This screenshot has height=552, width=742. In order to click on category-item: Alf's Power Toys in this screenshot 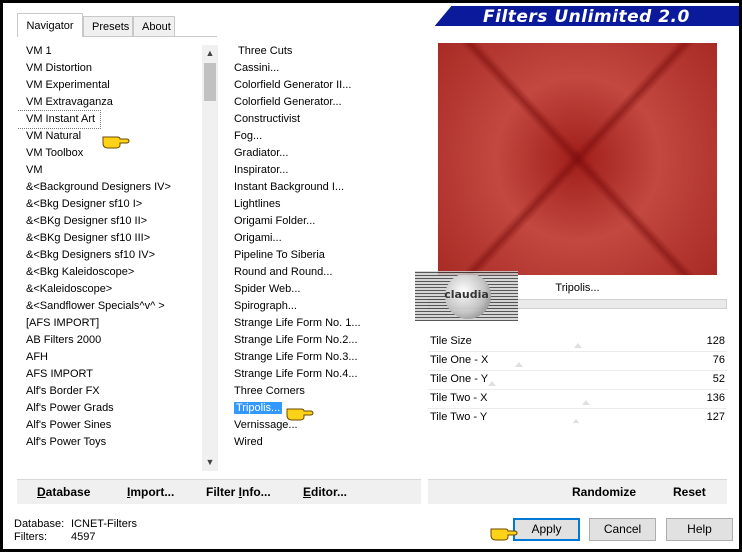, I will do `click(110, 442)`.